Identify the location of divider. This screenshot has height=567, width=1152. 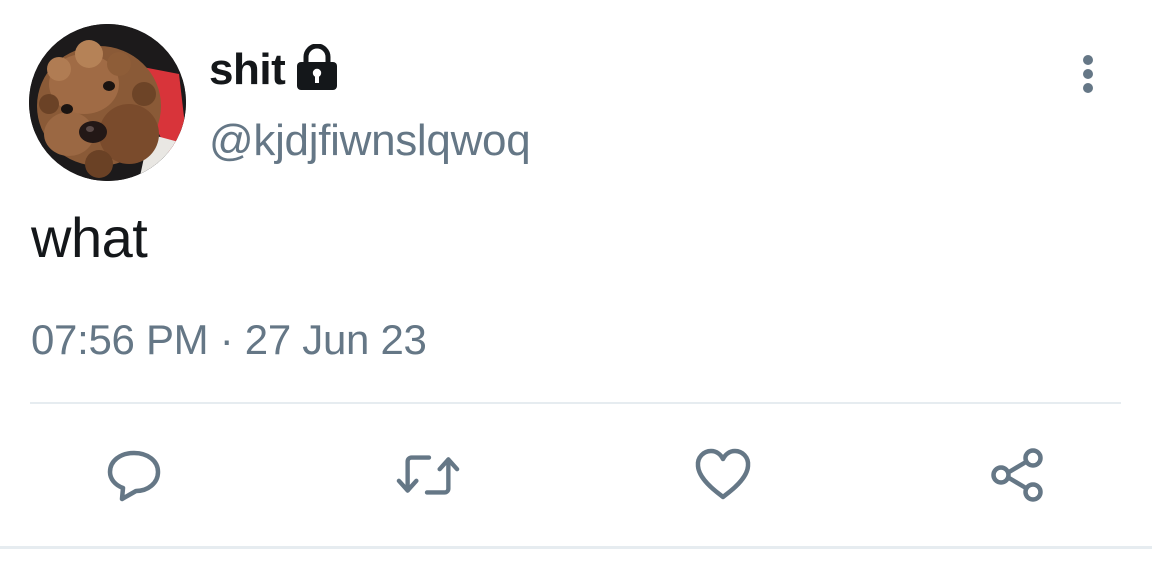
(575, 403).